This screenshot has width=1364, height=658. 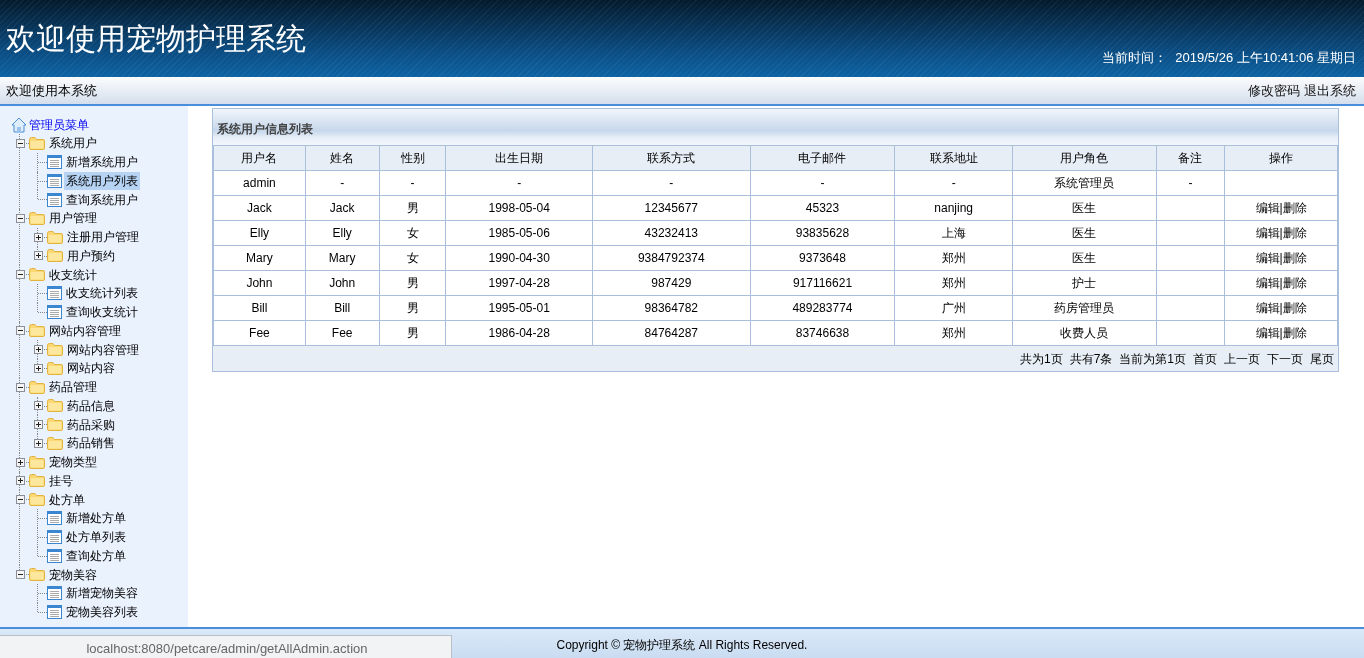 I want to click on menu-item: 药品信息, so click(x=91, y=405).